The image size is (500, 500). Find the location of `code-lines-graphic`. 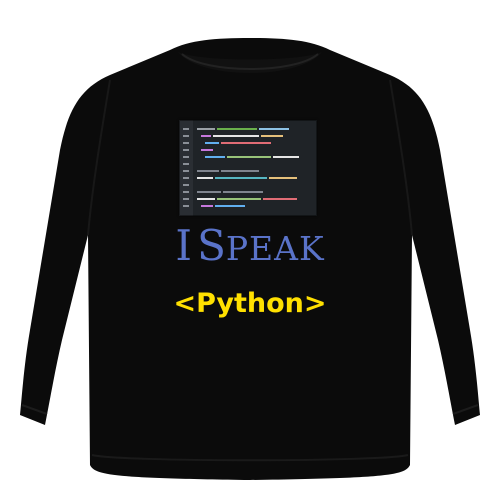

code-lines-graphic is located at coordinates (248, 168).